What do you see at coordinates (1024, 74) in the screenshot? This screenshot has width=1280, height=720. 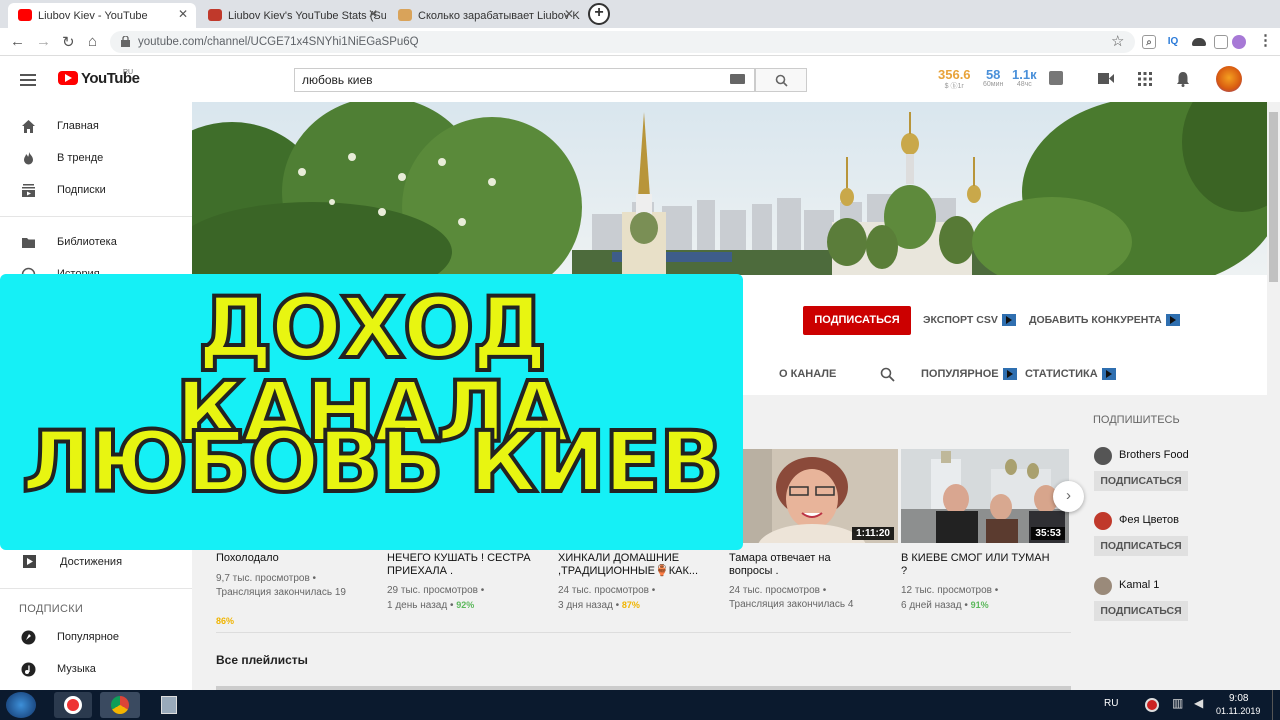 I see `stat-value: 1.1к` at bounding box center [1024, 74].